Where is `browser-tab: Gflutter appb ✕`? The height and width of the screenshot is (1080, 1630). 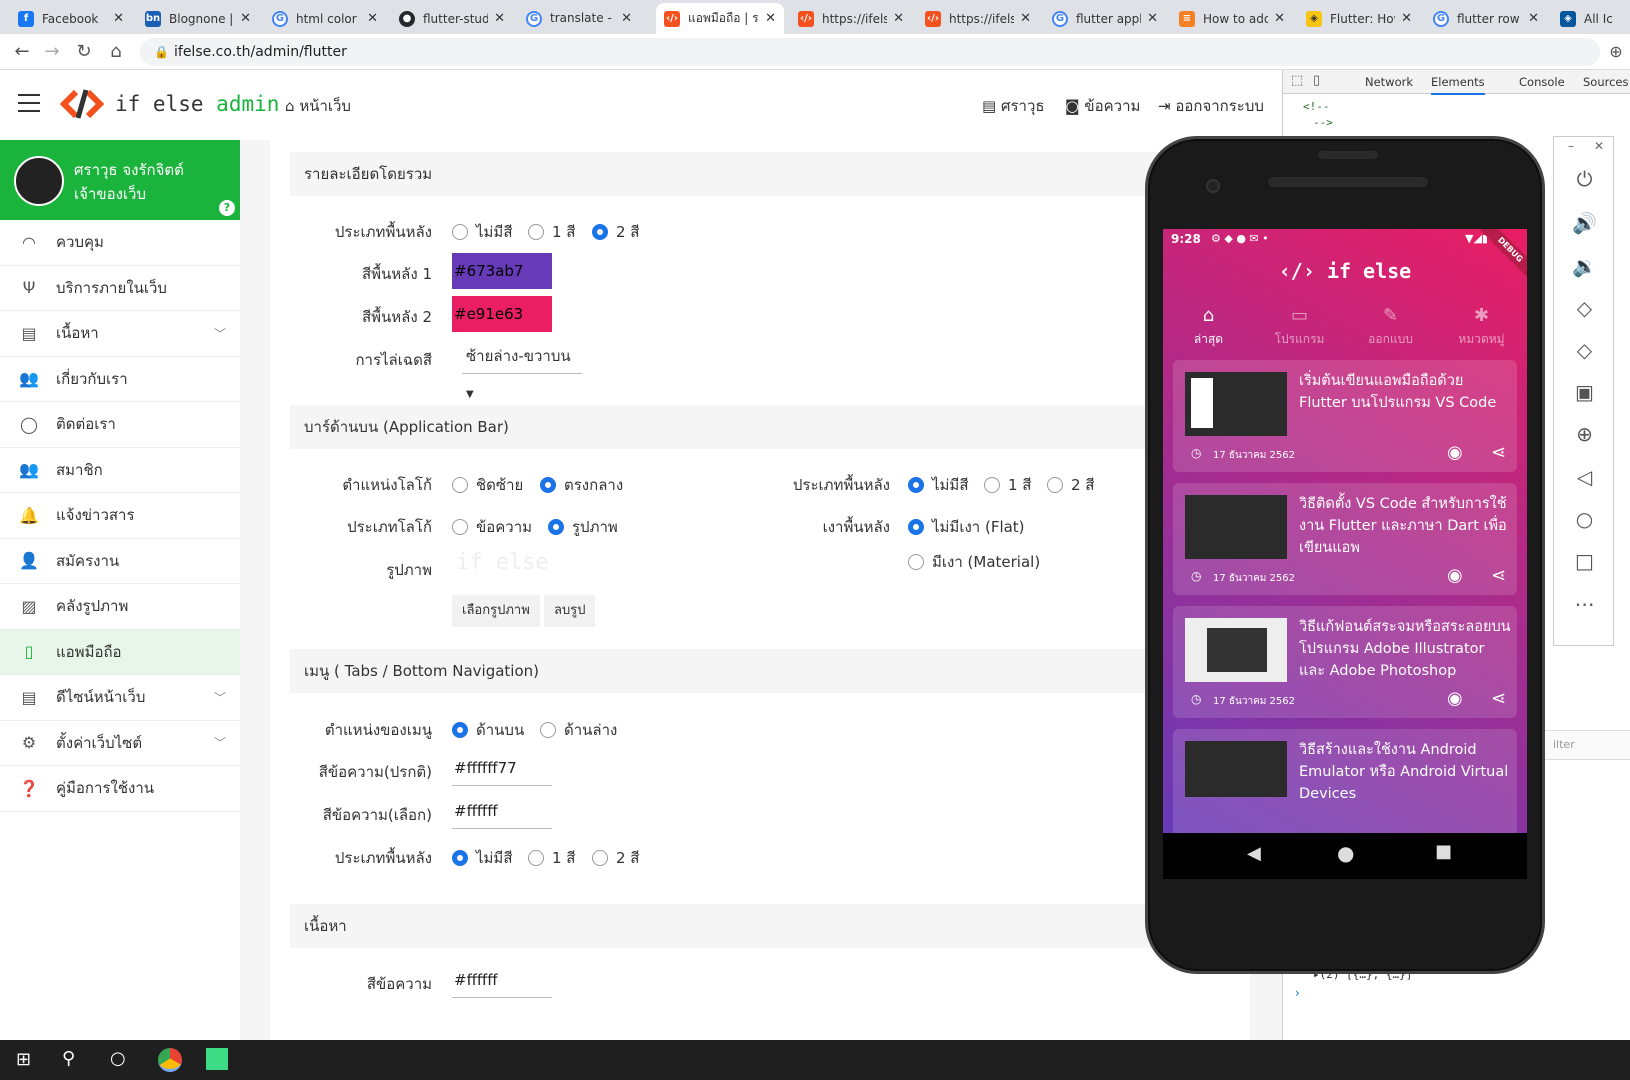
browser-tab: Gflutter appb ✕ is located at coordinates (1105, 18).